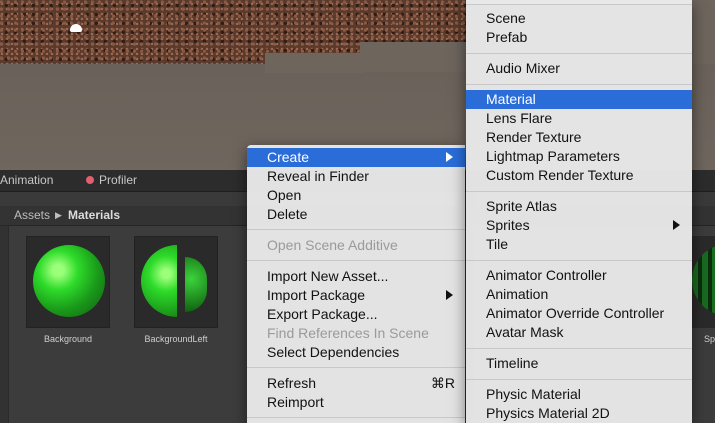 The width and height of the screenshot is (715, 423). I want to click on menu-item-refresh: Refresh ⌘R, so click(356, 383).